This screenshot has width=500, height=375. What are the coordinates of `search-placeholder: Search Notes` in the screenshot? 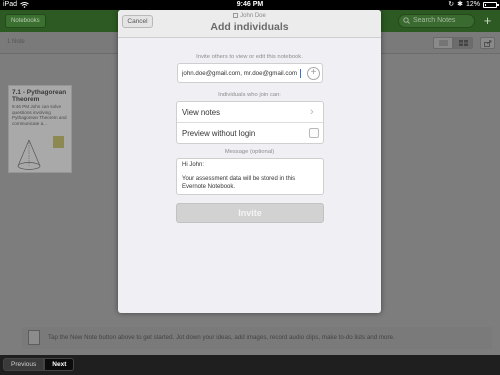 It's located at (434, 20).